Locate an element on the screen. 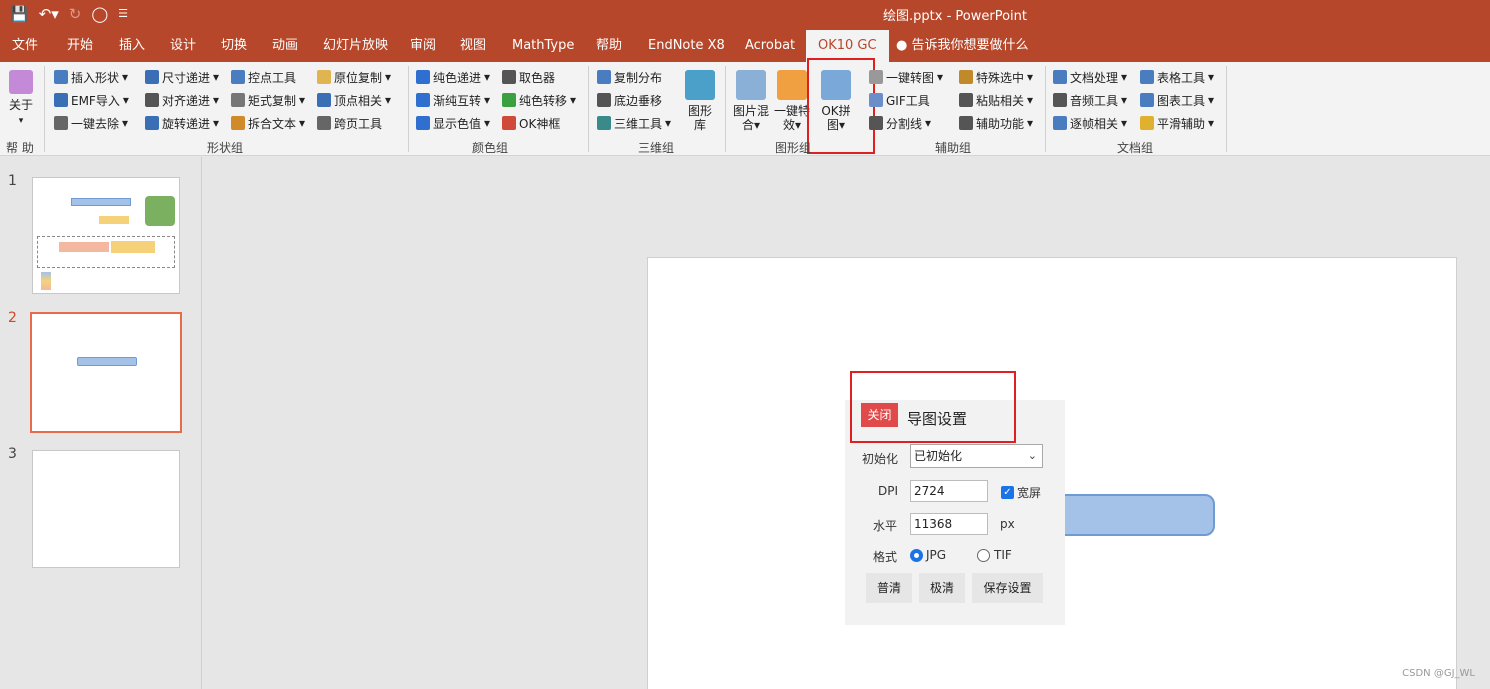 The image size is (1490, 689). divider is located at coordinates (725, 109).